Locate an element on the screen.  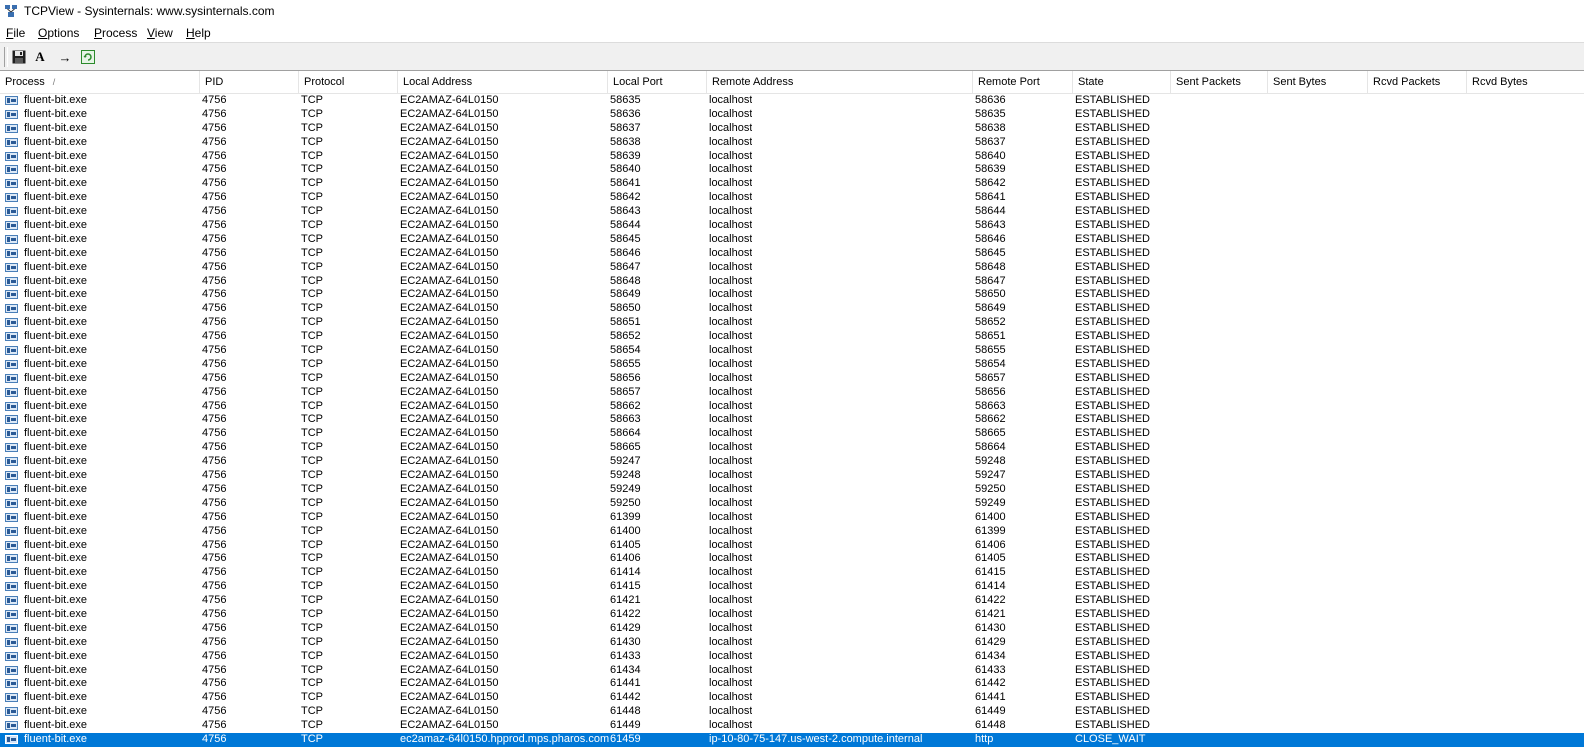
menu-view: View is located at coordinates (160, 33).